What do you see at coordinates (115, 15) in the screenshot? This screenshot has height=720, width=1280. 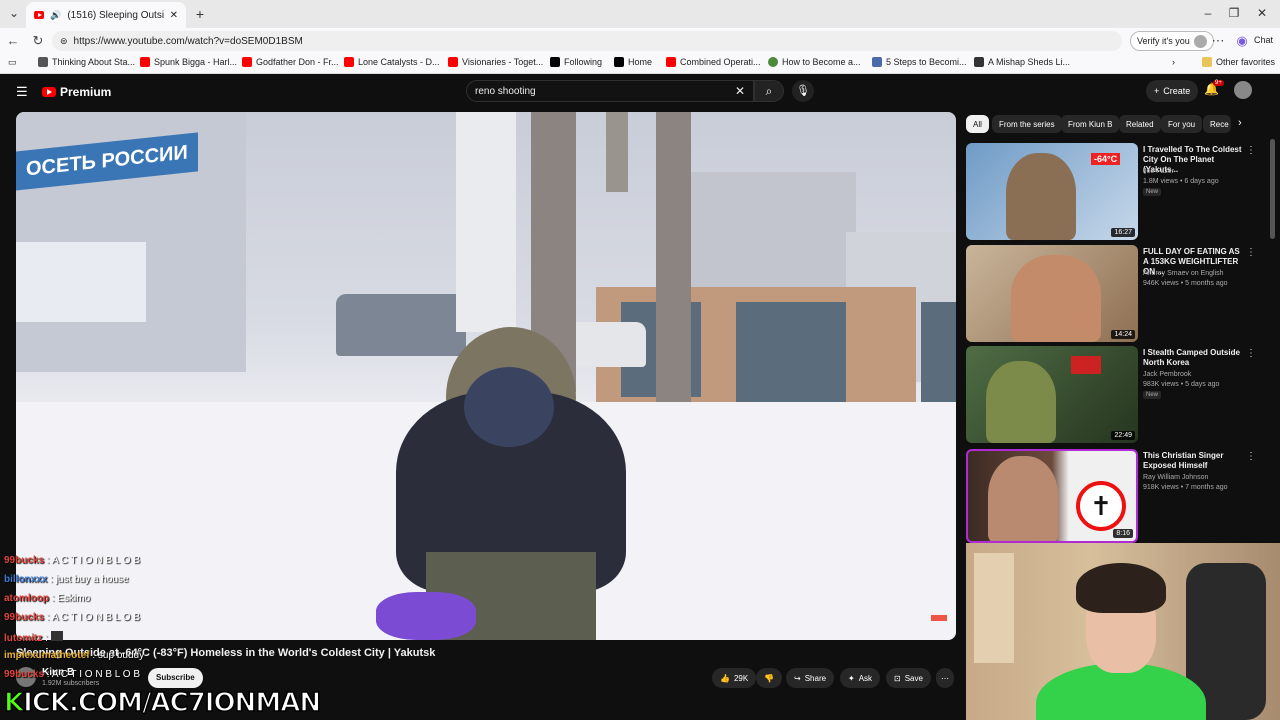 I see `tab-title: (1516) Sleeping Outside at -6` at bounding box center [115, 15].